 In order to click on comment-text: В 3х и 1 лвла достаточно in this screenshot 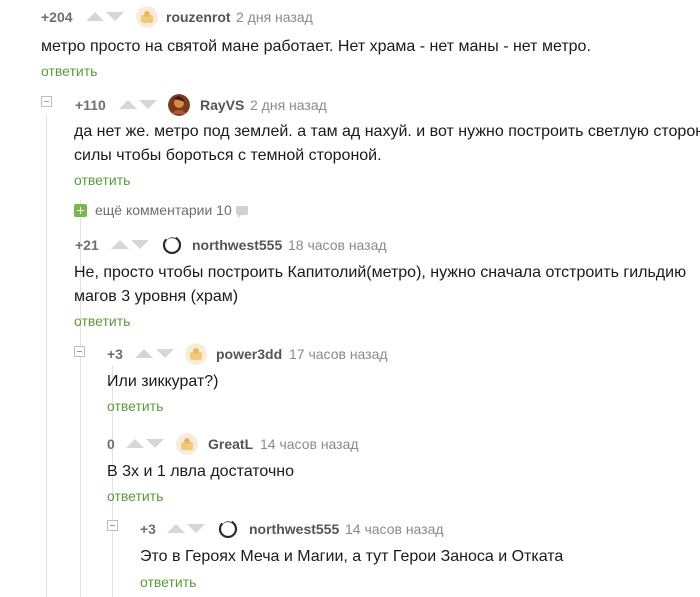, I will do `click(201, 471)`.